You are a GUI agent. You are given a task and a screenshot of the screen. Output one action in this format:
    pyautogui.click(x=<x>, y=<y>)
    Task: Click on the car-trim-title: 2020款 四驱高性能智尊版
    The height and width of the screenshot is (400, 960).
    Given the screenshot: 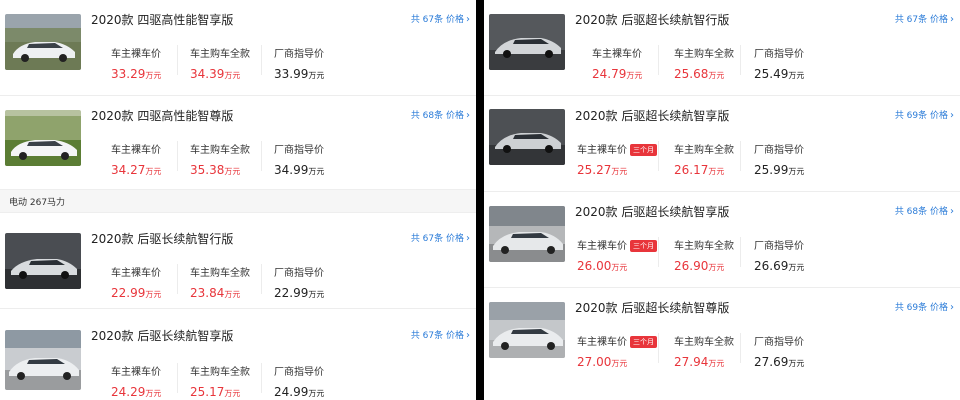 What is the action you would take?
    pyautogui.click(x=162, y=115)
    